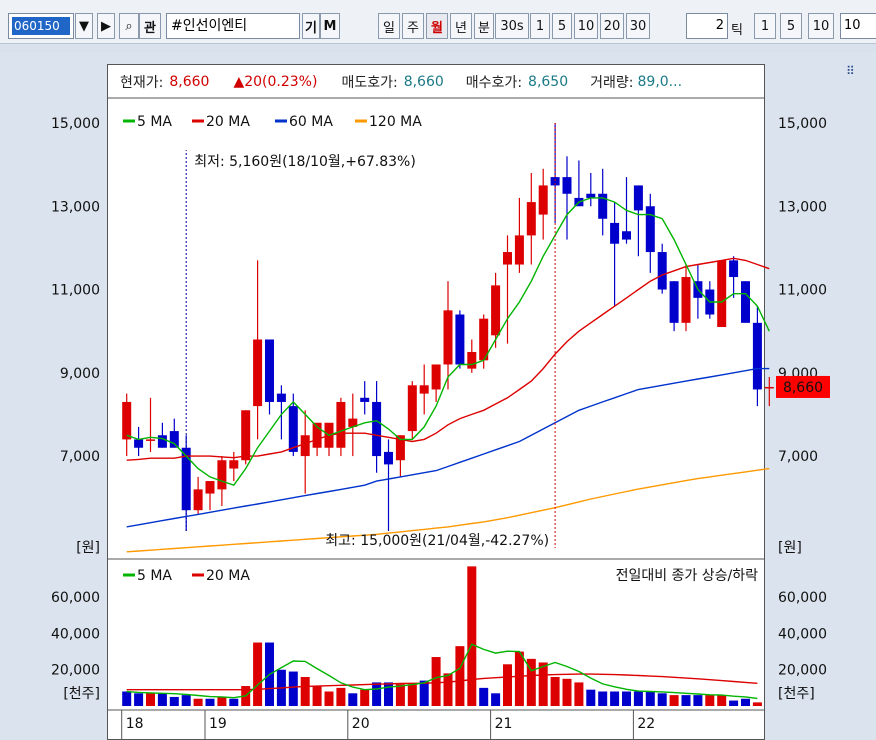  Describe the element at coordinates (395, 122) in the screenshot. I see `legend-label-3: 120 MA` at that location.